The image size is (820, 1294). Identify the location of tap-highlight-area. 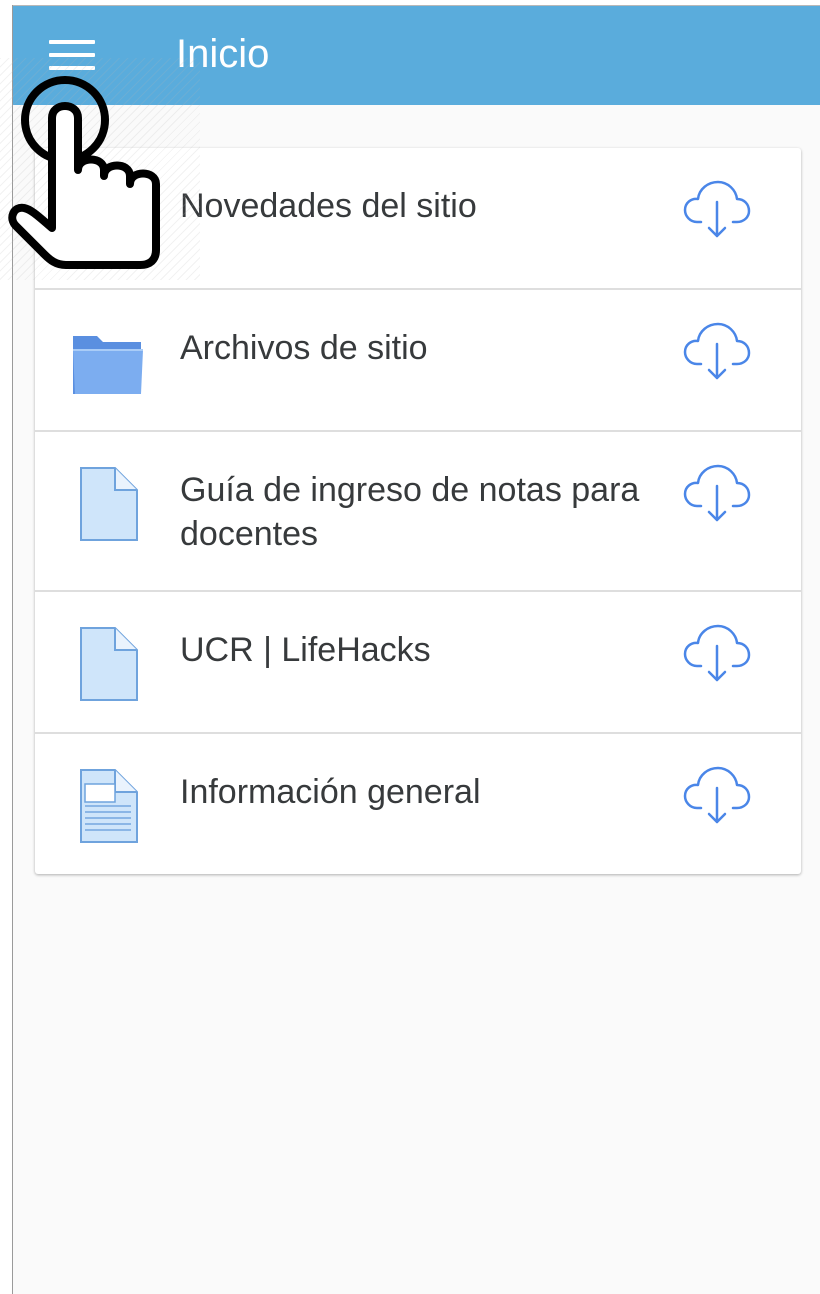
(100, 169).